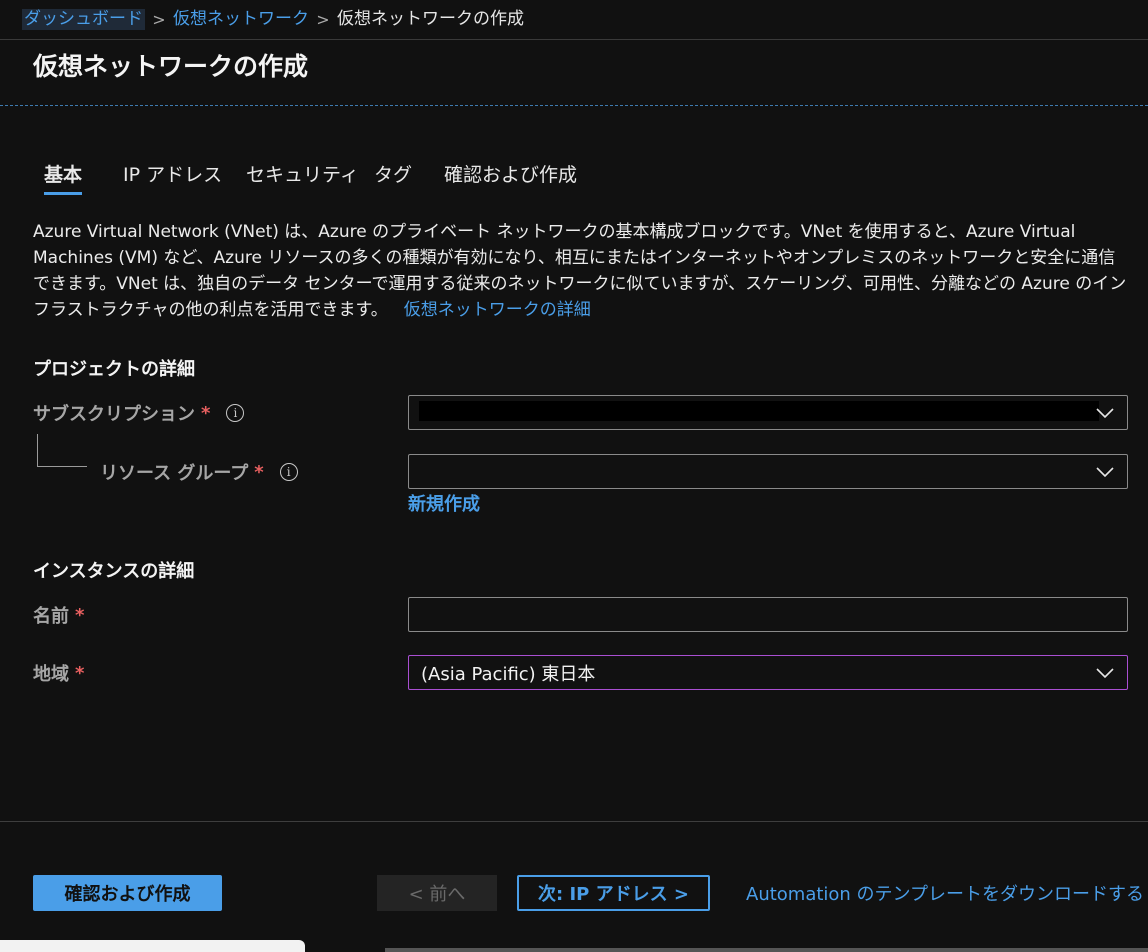 The height and width of the screenshot is (952, 1148). Describe the element at coordinates (768, 672) in the screenshot. I see `region-dropdown: (Asia Pacific) 東日本` at that location.